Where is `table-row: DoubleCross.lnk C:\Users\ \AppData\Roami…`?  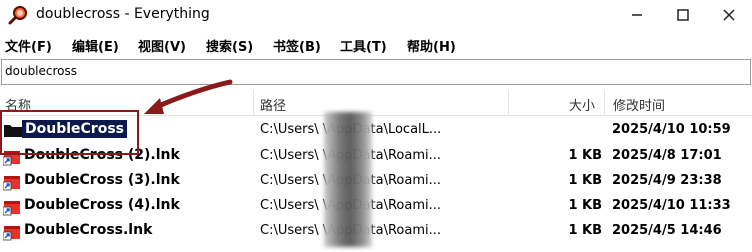 table-row: DoubleCross.lnk C:\Users\ \AppData\Roami… is located at coordinates (376, 231).